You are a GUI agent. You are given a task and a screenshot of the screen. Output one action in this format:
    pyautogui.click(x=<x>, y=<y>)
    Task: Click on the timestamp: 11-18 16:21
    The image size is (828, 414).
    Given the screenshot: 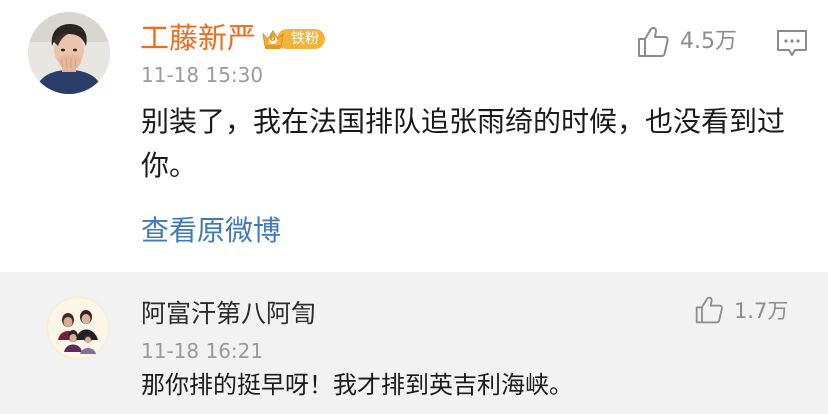 What is the action you would take?
    pyautogui.click(x=202, y=351)
    